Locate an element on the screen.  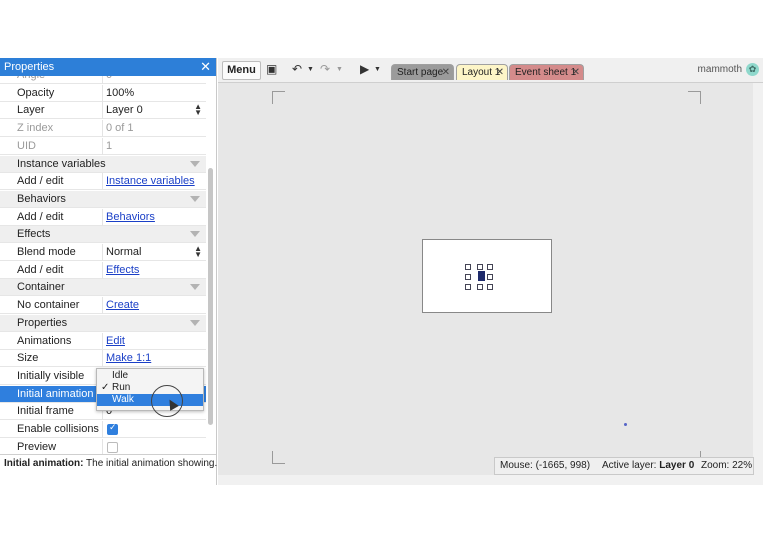
property-label: Initially visible is located at coordinates (51, 375).